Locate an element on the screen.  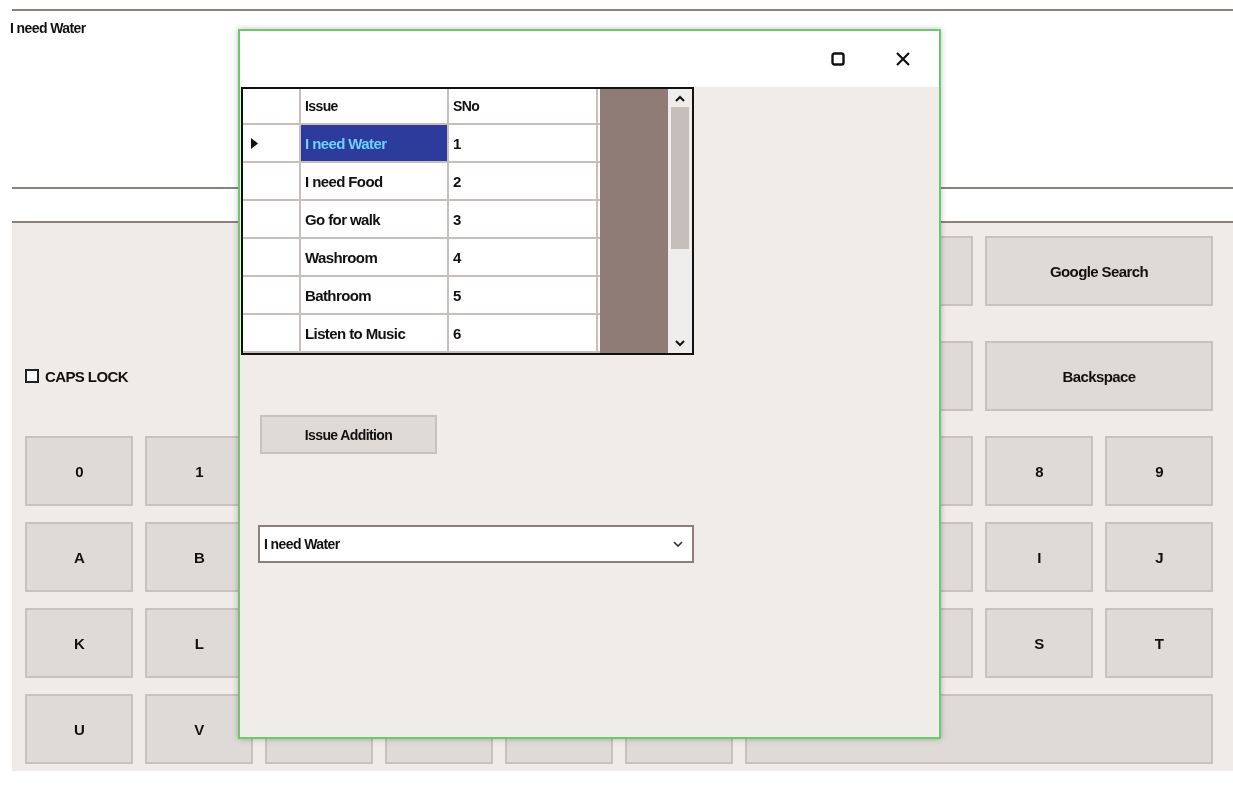
caps-lock-label: CAPS LOCK is located at coordinates (86, 376).